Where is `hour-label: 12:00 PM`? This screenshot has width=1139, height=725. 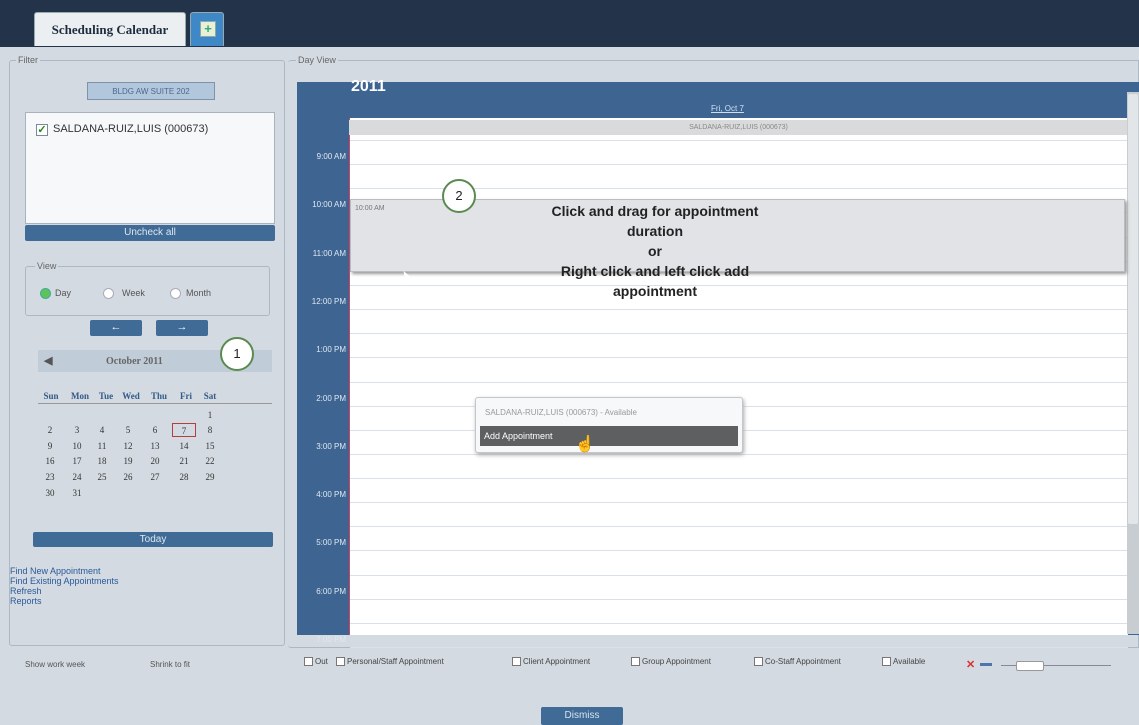 hour-label: 12:00 PM is located at coordinates (328, 301).